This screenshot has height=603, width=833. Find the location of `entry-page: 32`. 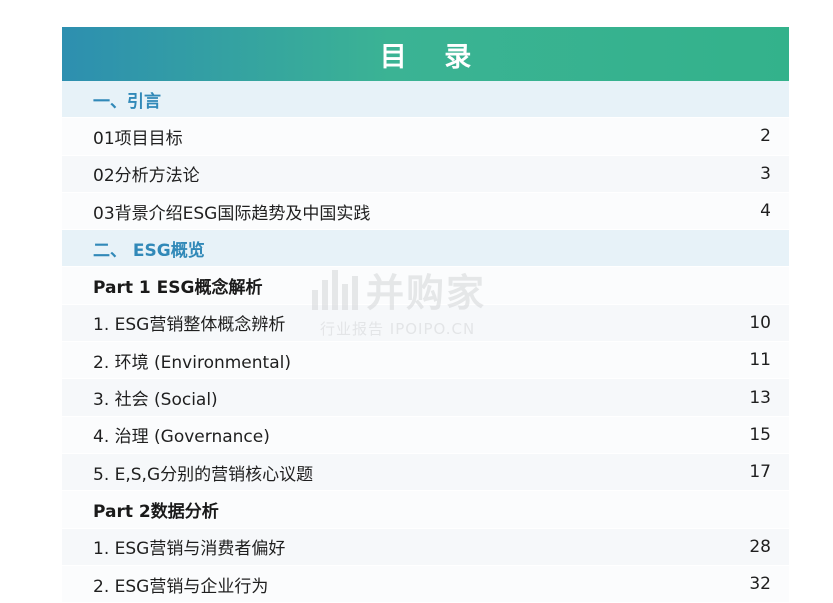

entry-page: 32 is located at coordinates (760, 584).